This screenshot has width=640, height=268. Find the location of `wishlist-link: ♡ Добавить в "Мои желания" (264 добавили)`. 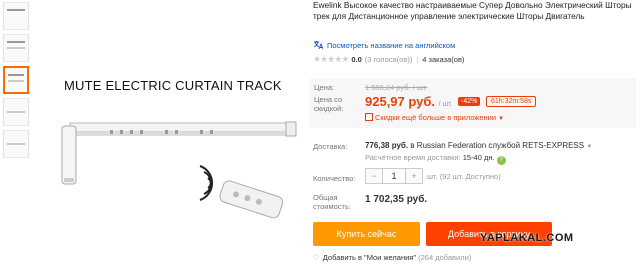

wishlist-link: ♡ Добавить в "Мои желания" (264 добавили) is located at coordinates (392, 257).